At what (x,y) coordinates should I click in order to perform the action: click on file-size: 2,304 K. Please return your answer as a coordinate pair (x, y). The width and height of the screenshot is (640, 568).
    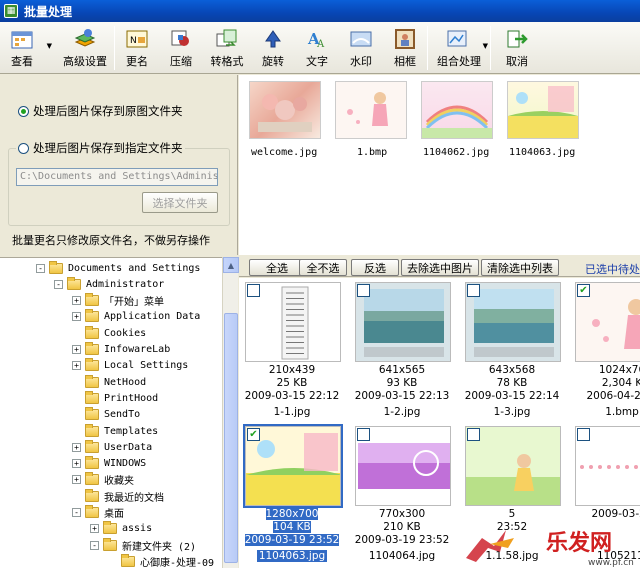
    Looking at the image, I should click on (620, 383).